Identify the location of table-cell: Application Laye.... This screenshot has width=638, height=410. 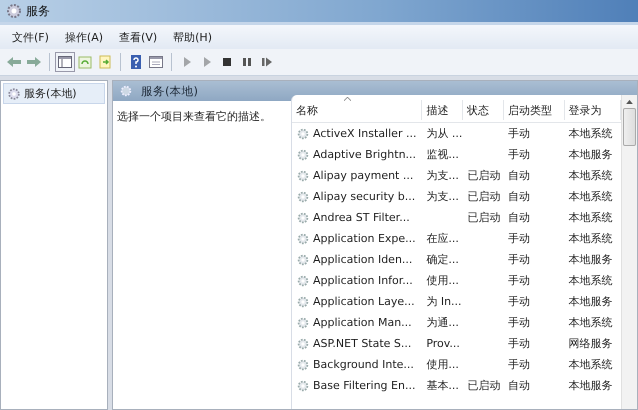
(364, 301).